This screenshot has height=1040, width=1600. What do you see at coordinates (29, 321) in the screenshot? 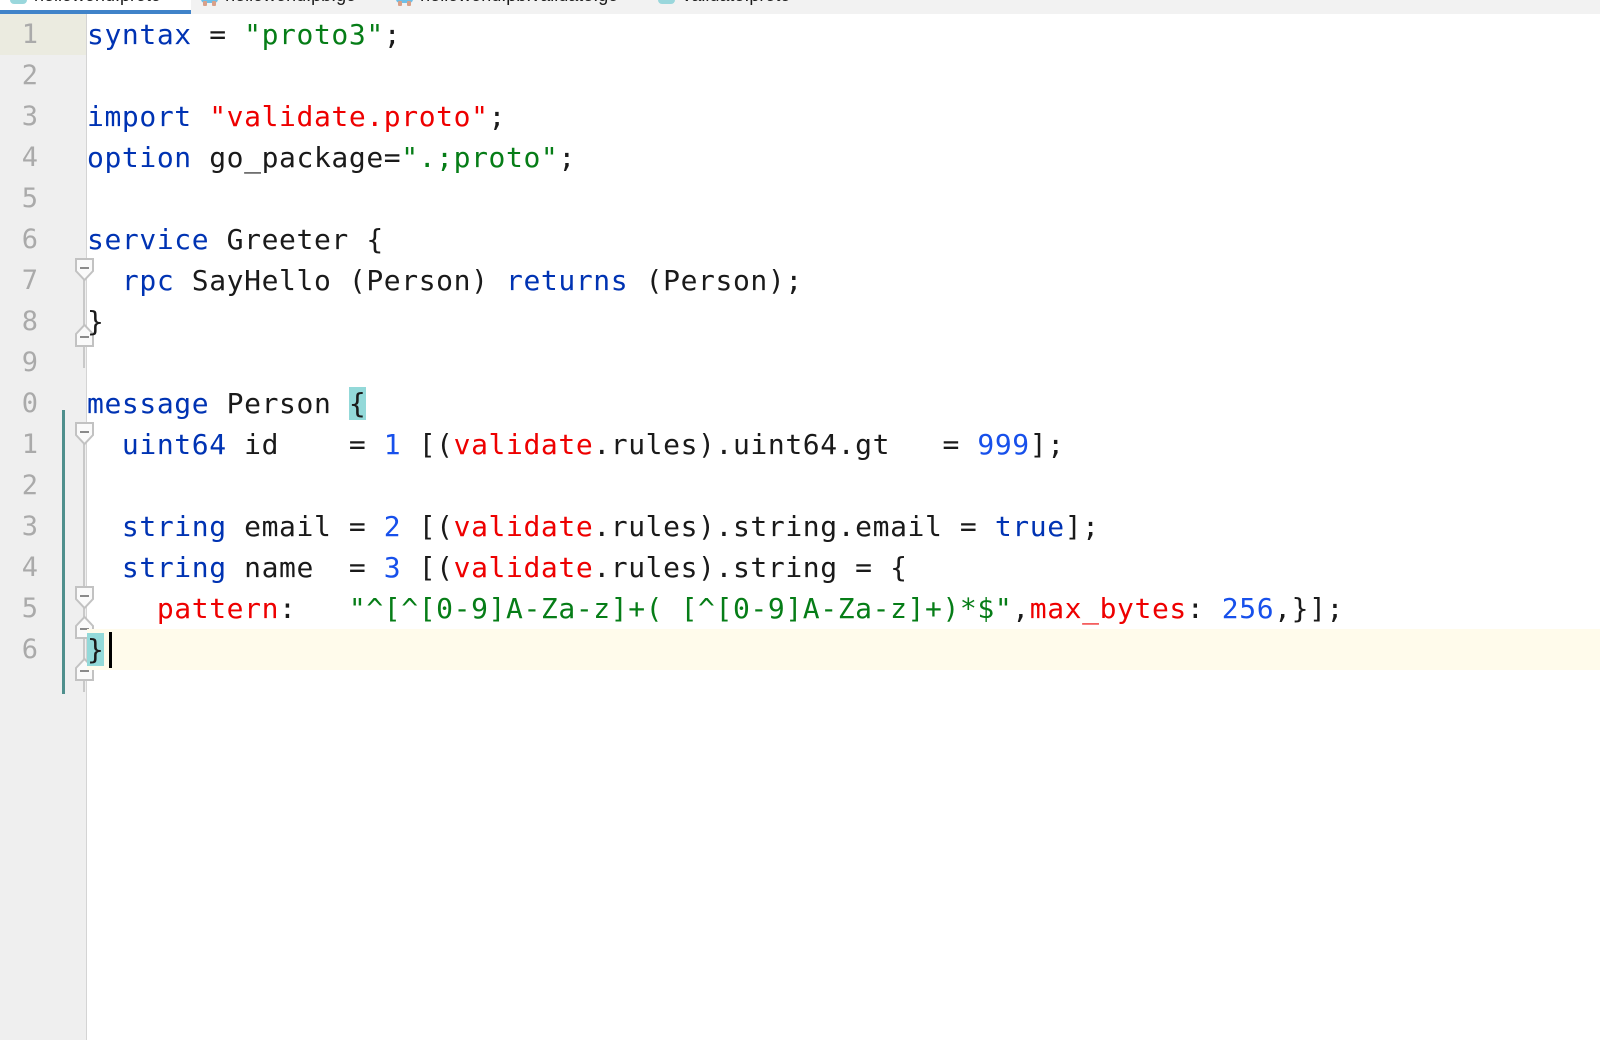
I see `line-number: 8` at bounding box center [29, 321].